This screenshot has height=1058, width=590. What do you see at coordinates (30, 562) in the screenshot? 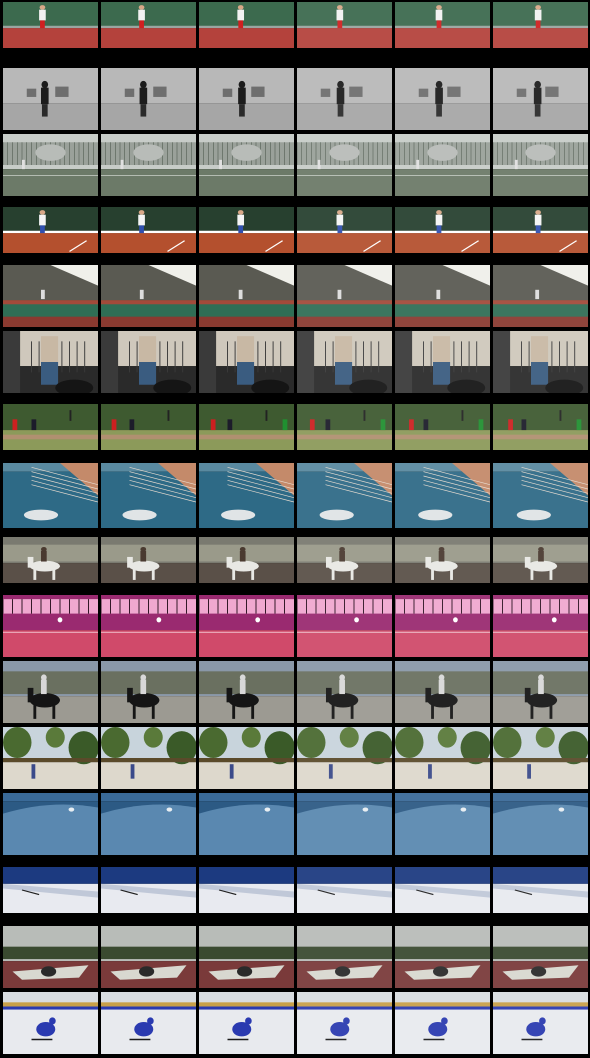
I see `horse-neck` at bounding box center [30, 562].